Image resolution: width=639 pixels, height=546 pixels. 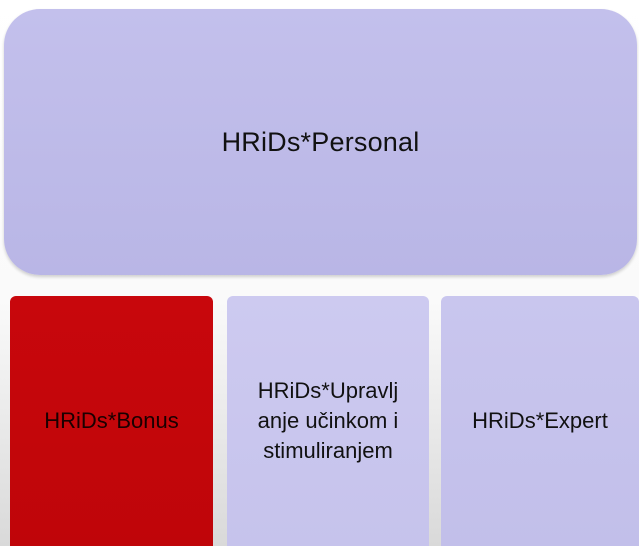 I want to click on hrids-bonus-box: HRiDs*Bonus, so click(x=111, y=421).